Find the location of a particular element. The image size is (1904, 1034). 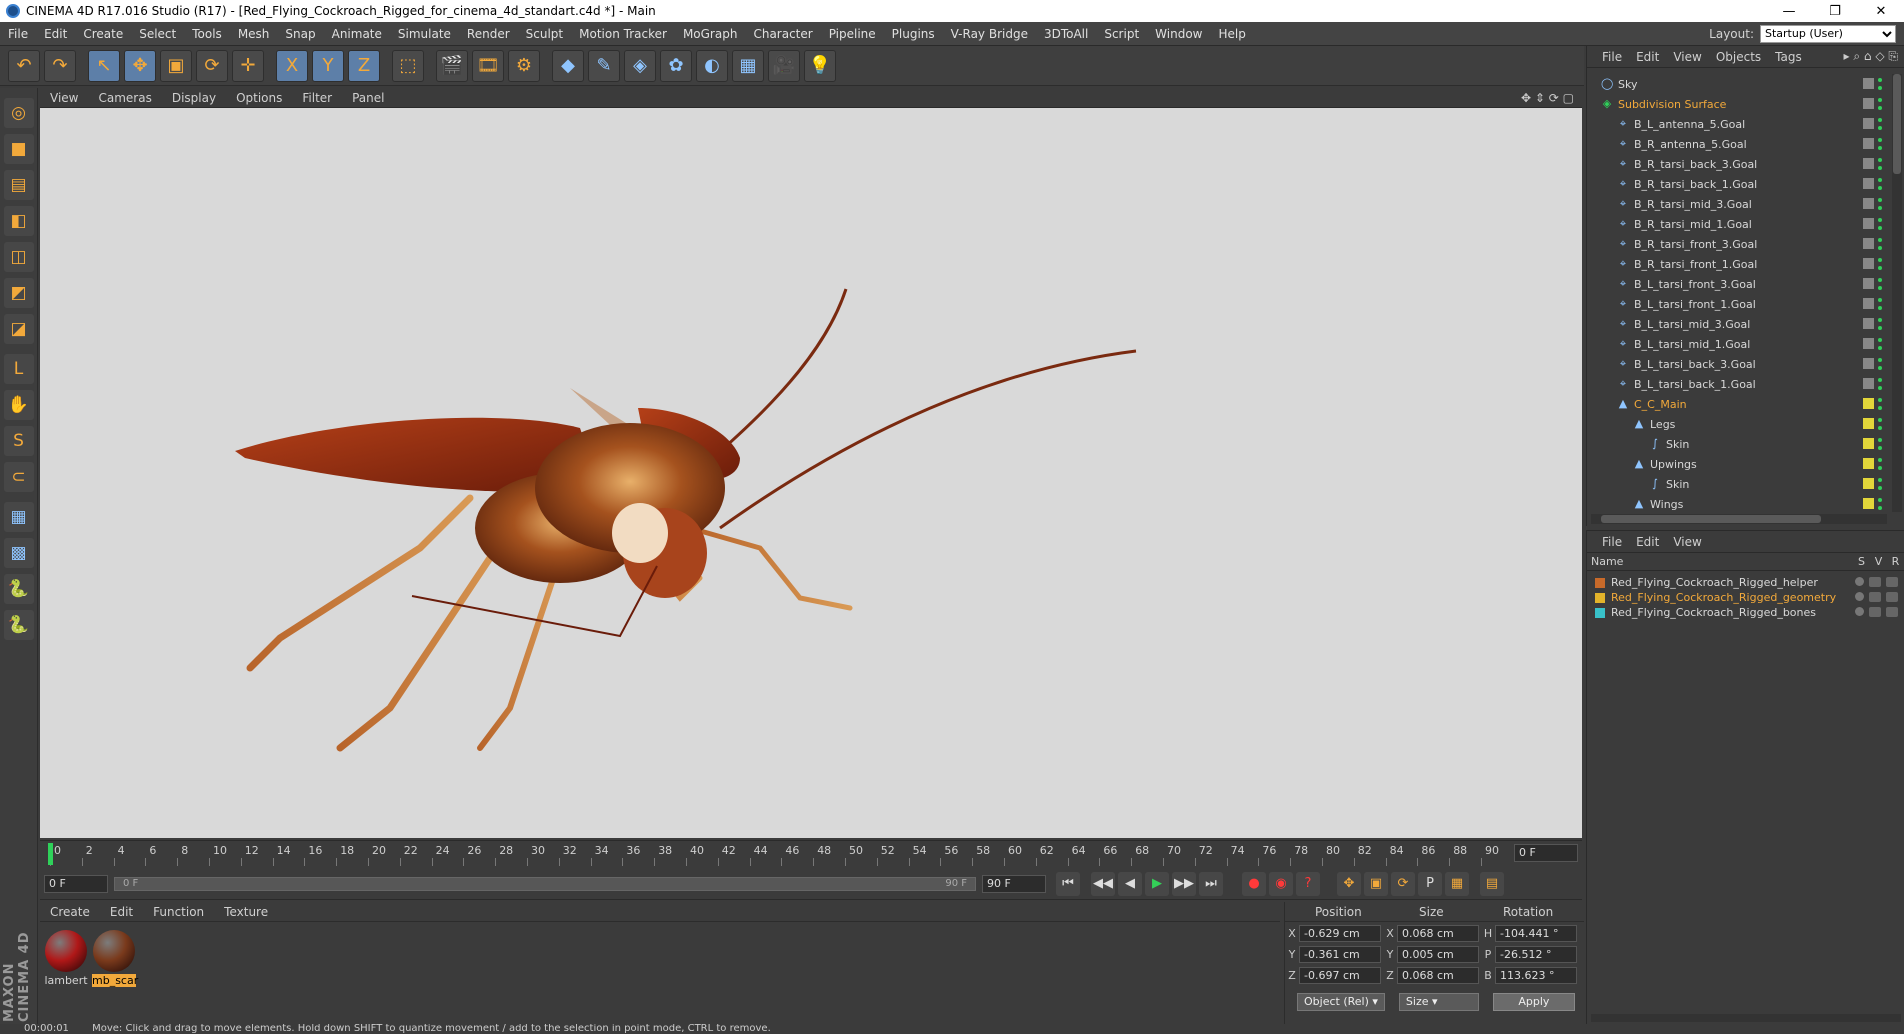

restore-button: ❐ is located at coordinates (1835, 11).